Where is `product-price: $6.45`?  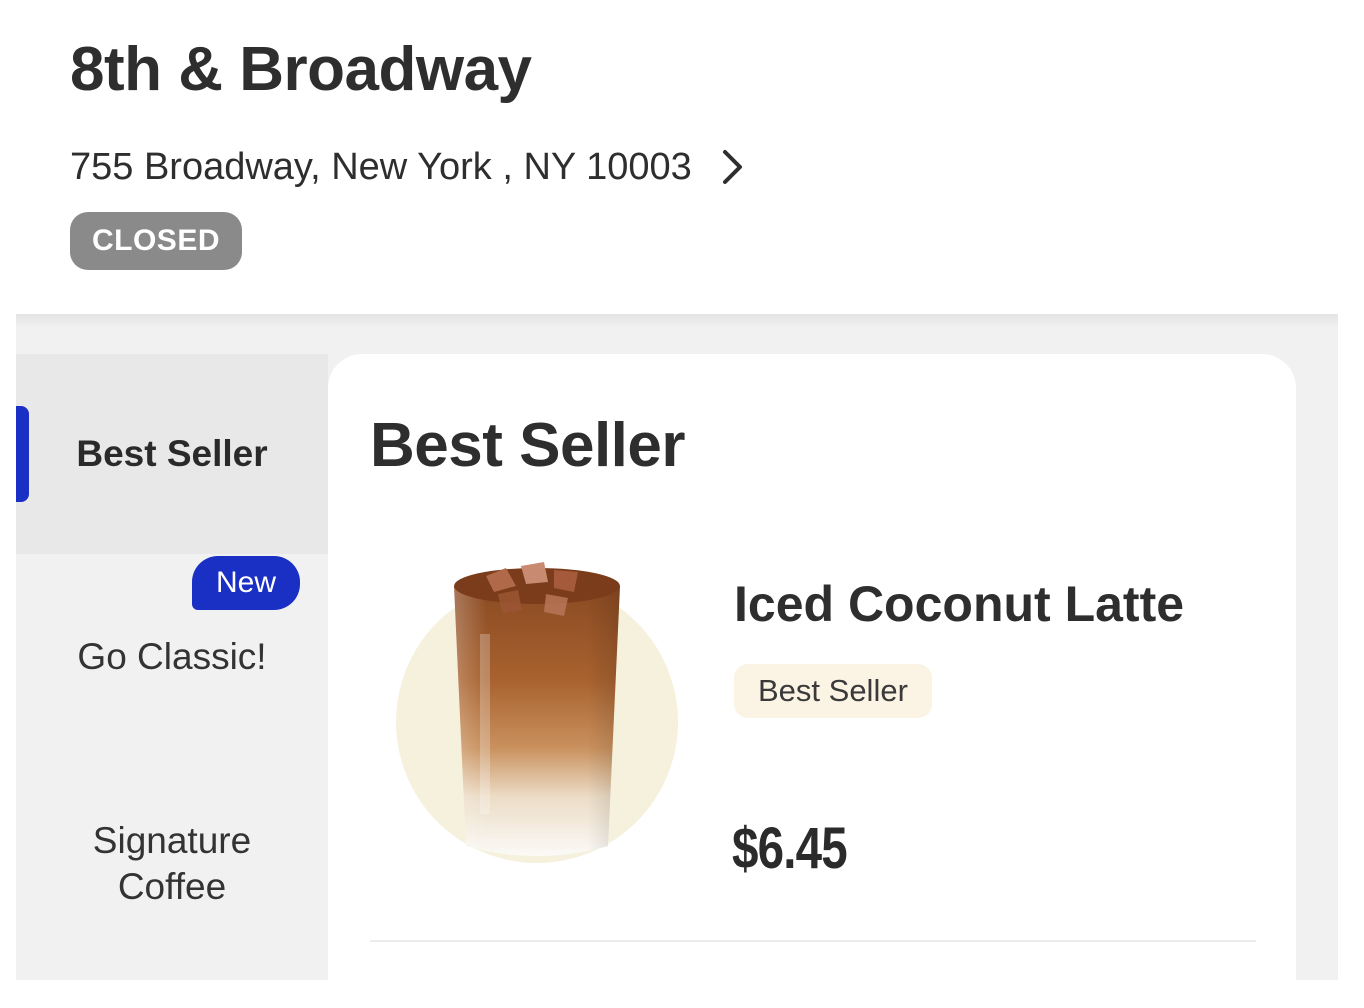
product-price: $6.45 is located at coordinates (790, 848).